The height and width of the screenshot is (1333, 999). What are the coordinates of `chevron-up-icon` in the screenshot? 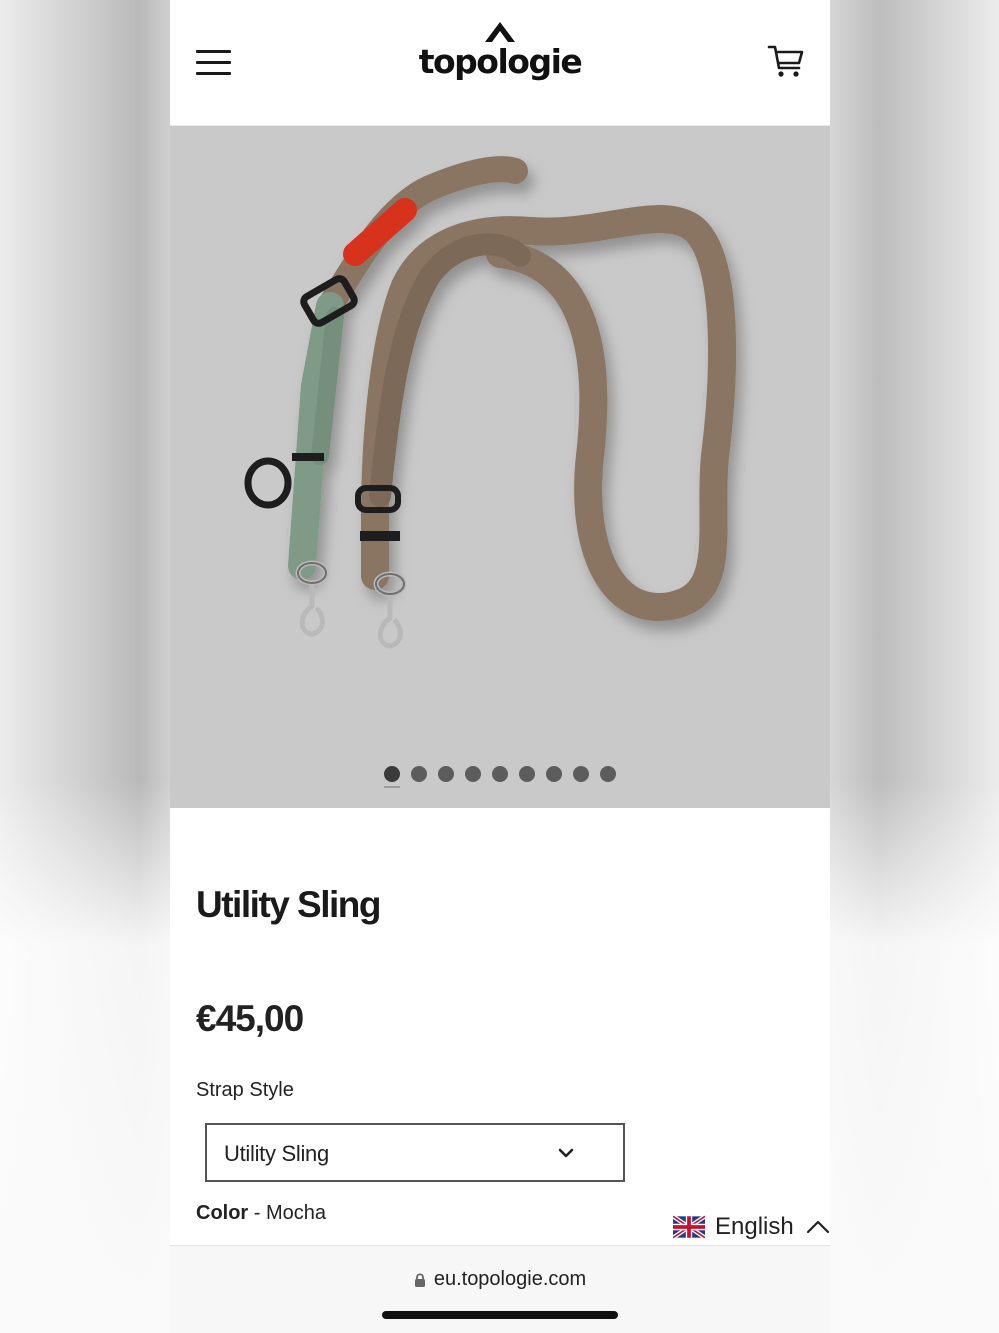 It's located at (817, 1227).